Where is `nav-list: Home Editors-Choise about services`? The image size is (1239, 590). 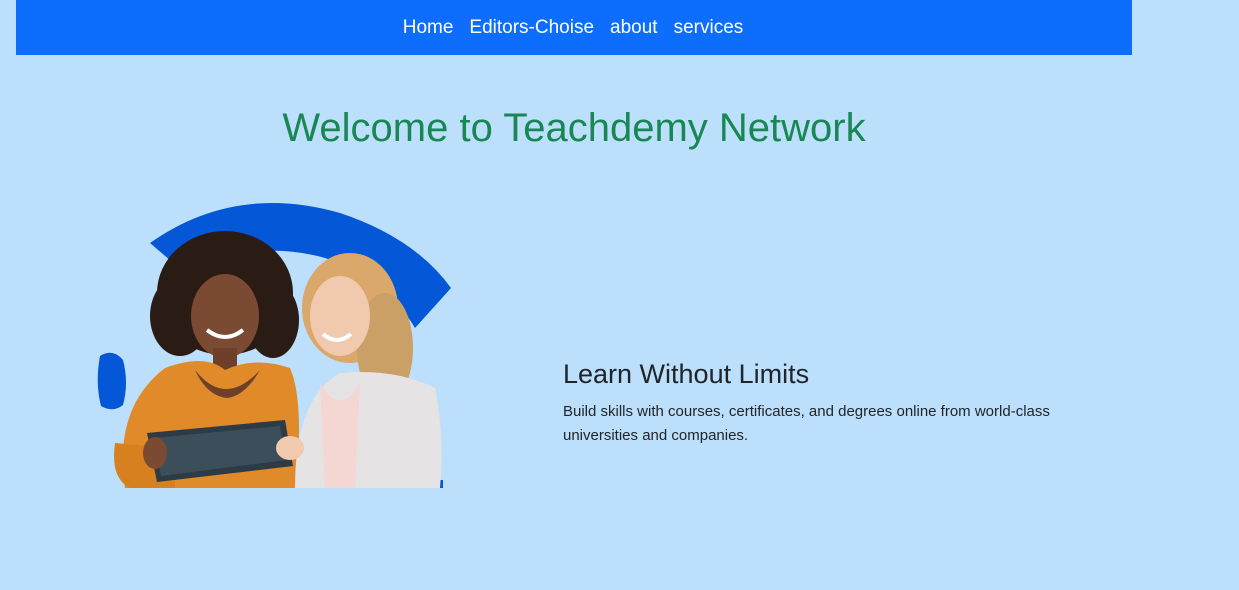
nav-list: Home Editors-Choise about services is located at coordinates (573, 28).